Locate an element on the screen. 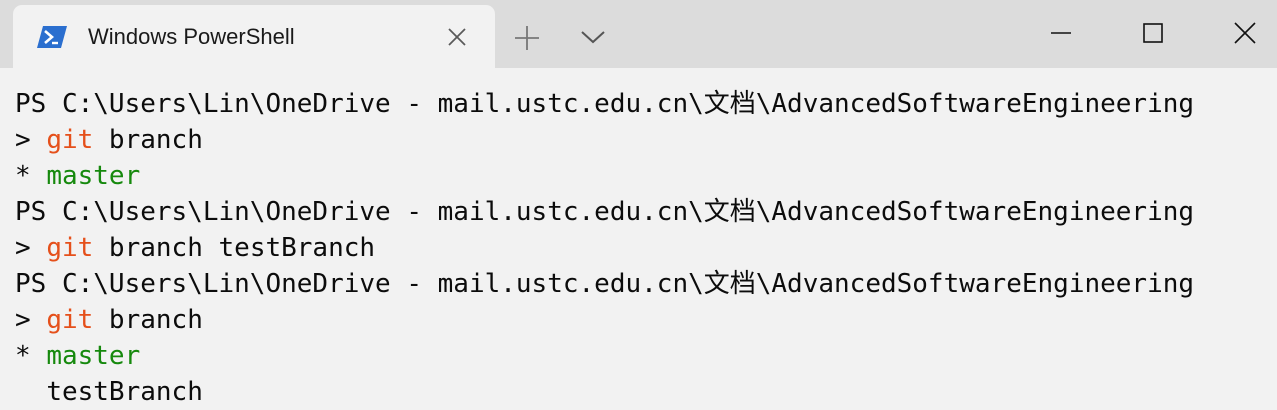  maximize-icon is located at coordinates (1153, 33).